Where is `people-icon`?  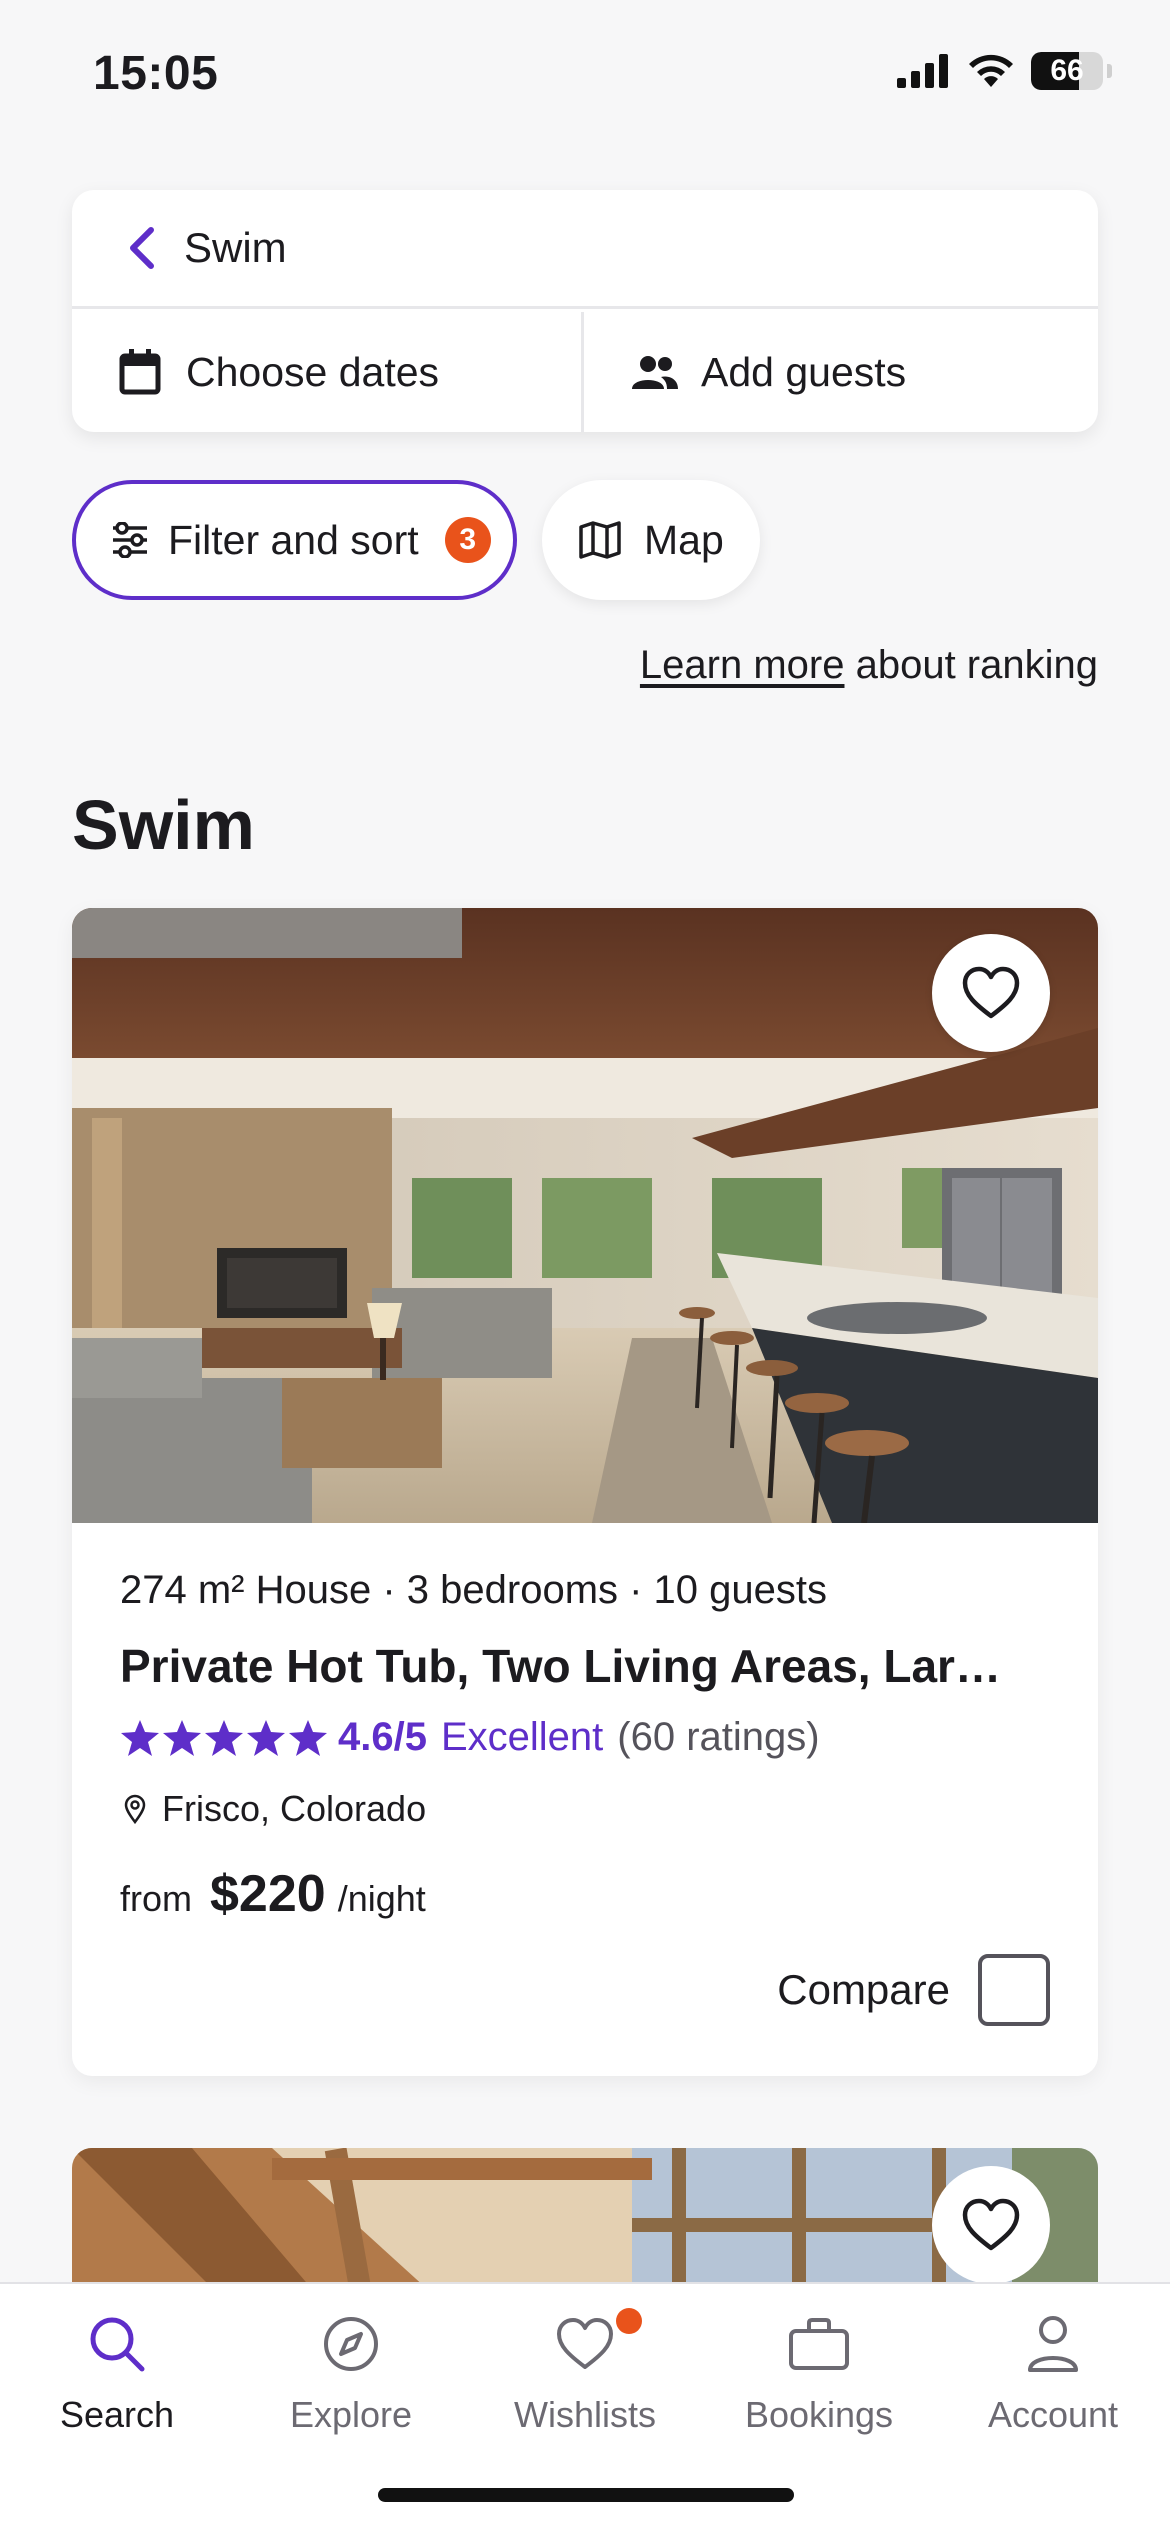 people-icon is located at coordinates (655, 372).